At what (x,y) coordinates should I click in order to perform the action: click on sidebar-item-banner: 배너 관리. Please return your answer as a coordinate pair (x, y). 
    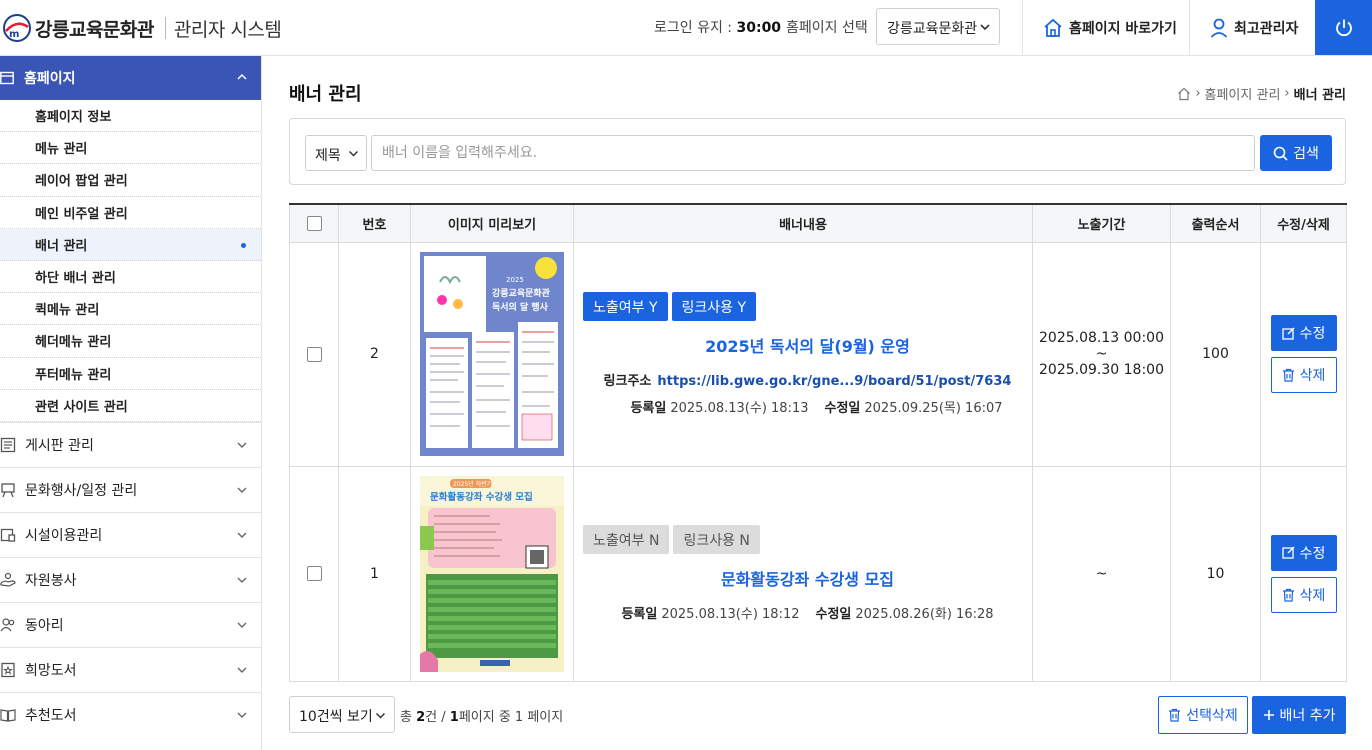
    Looking at the image, I should click on (130, 244).